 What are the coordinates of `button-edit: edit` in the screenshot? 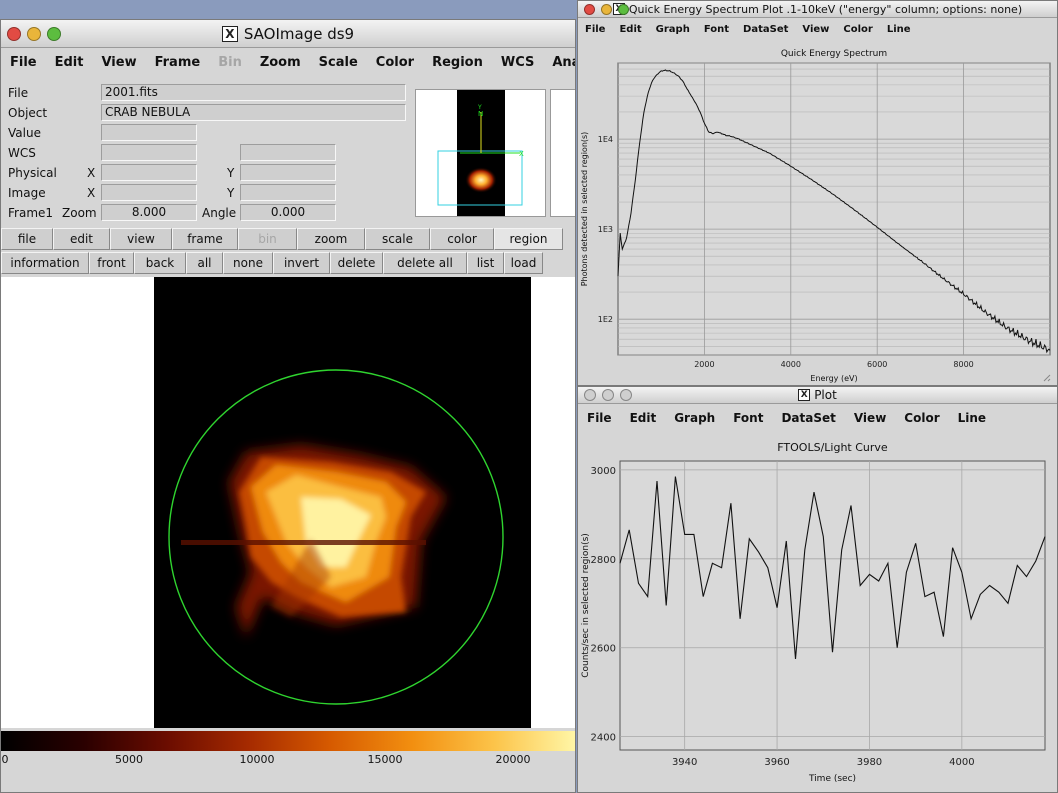 It's located at (81, 239).